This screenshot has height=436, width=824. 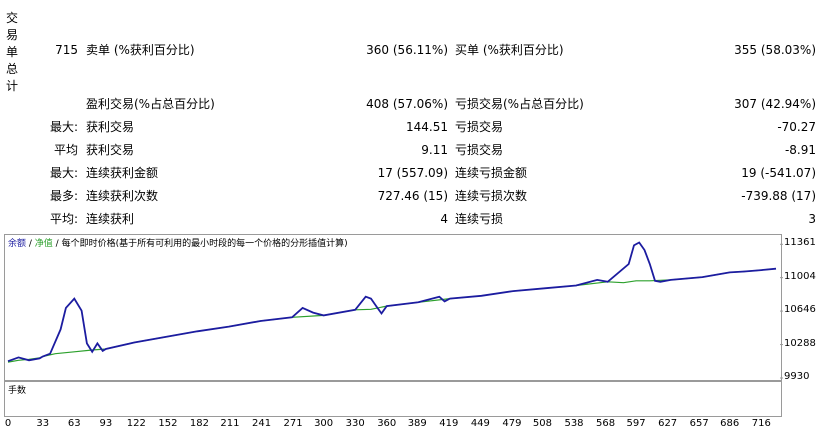 I want to click on y-tick-label: 11004, so click(x=800, y=276).